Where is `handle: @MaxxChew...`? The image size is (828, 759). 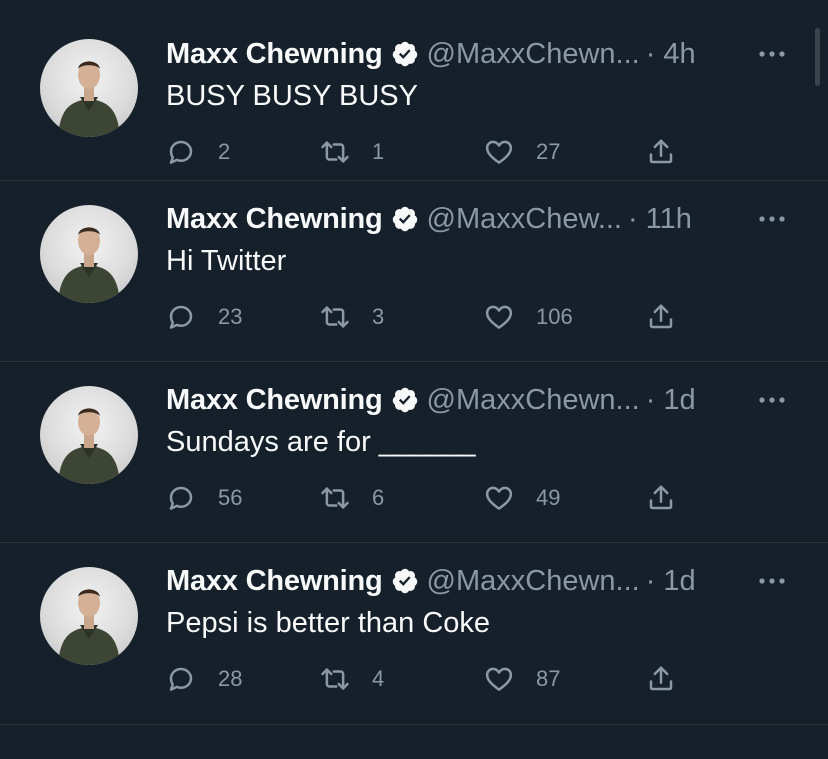
handle: @MaxxChew... is located at coordinates (524, 219).